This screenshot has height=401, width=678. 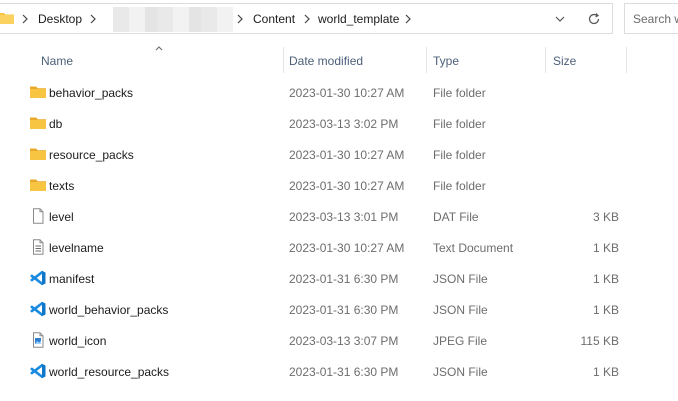 What do you see at coordinates (274, 19) in the screenshot?
I see `breadcrumb-content: Content` at bounding box center [274, 19].